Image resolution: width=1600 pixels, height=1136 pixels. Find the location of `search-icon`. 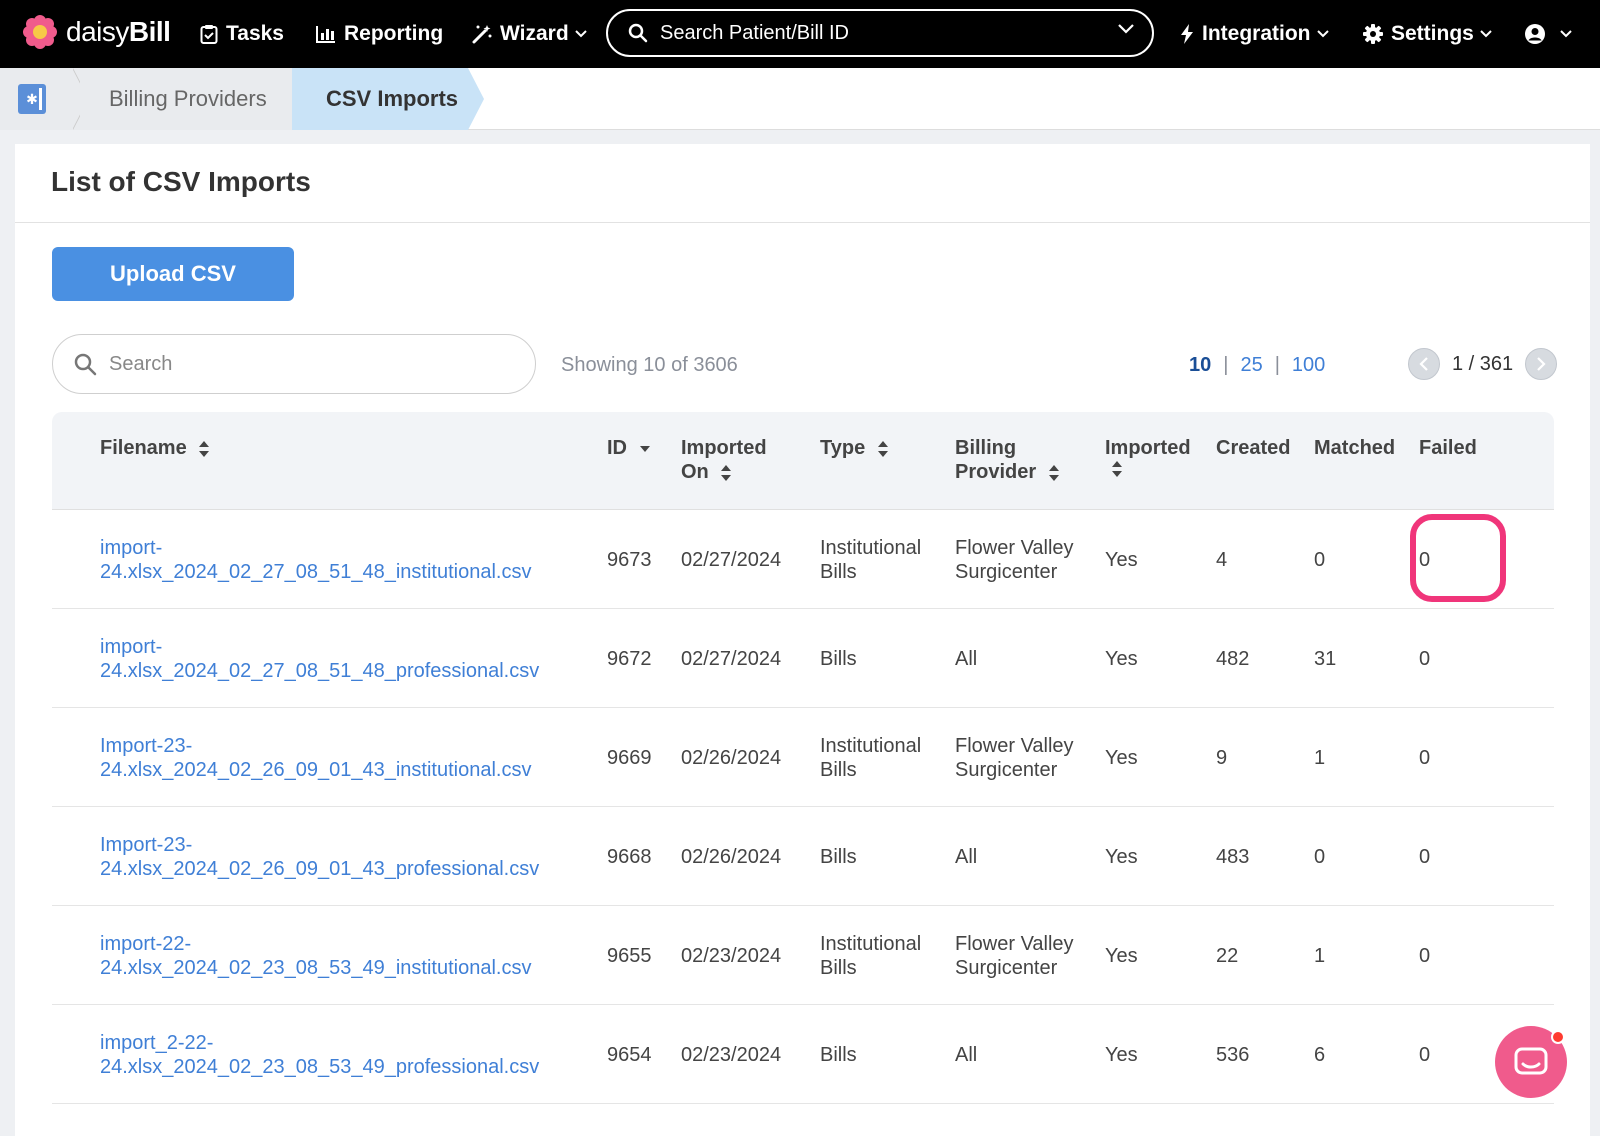

search-icon is located at coordinates (638, 33).